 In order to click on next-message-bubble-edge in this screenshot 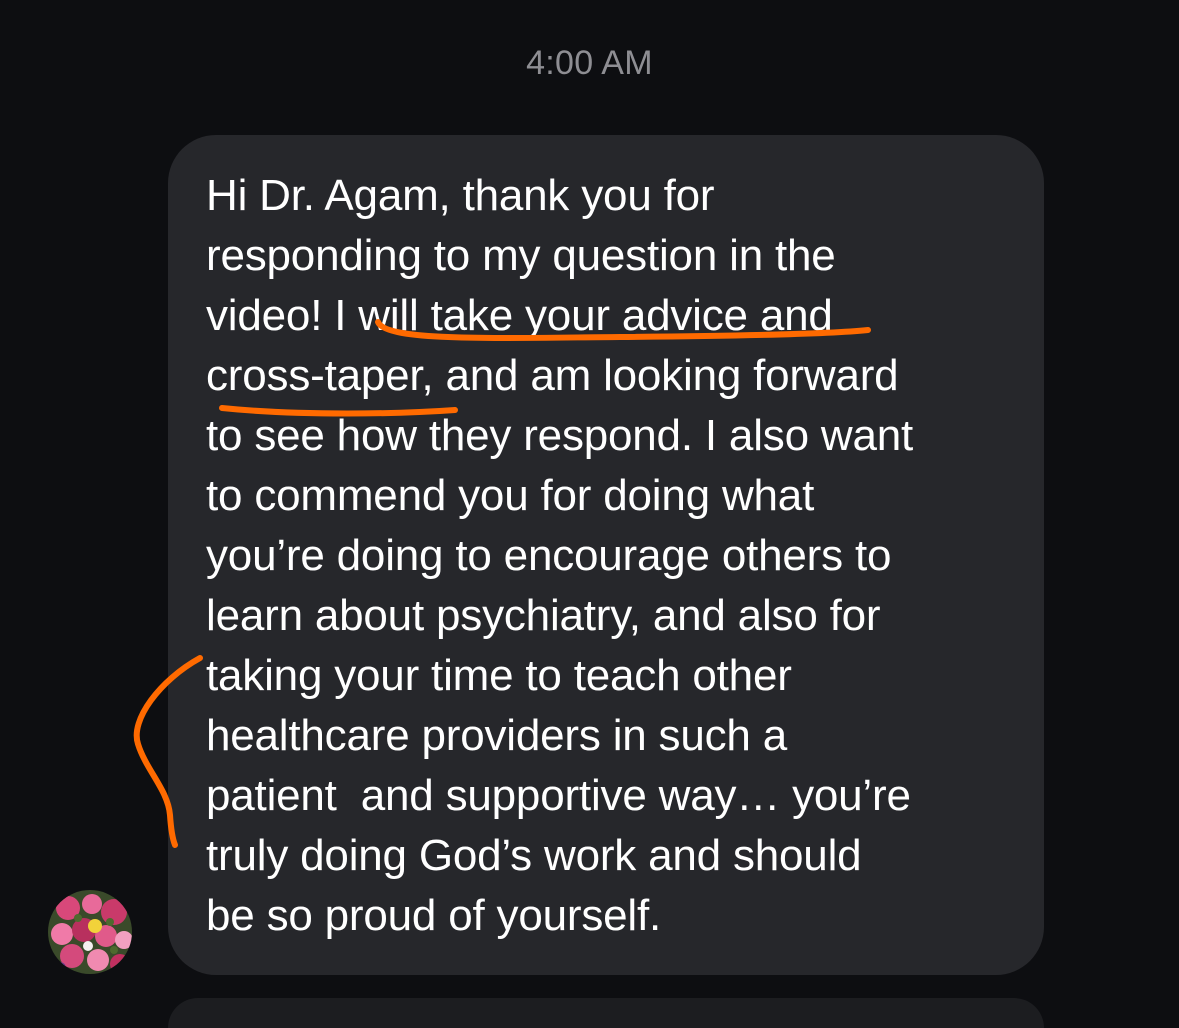, I will do `click(606, 1013)`.